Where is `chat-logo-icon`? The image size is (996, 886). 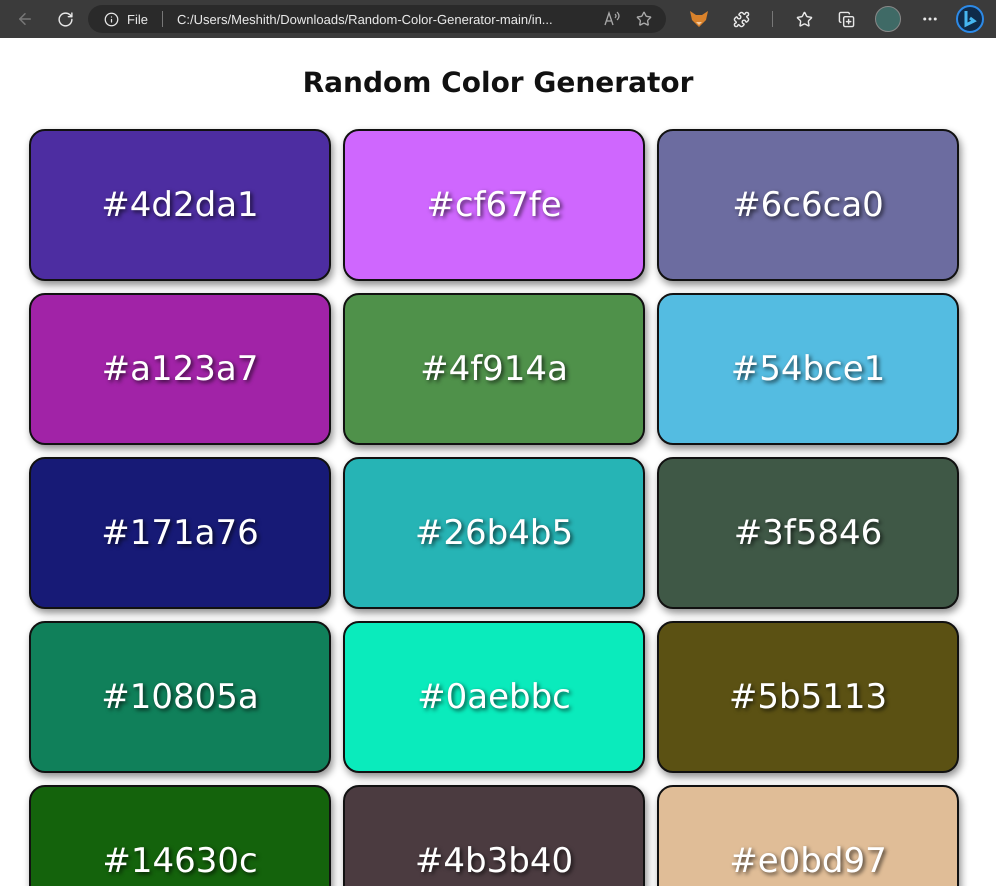
chat-logo-icon is located at coordinates (970, 19).